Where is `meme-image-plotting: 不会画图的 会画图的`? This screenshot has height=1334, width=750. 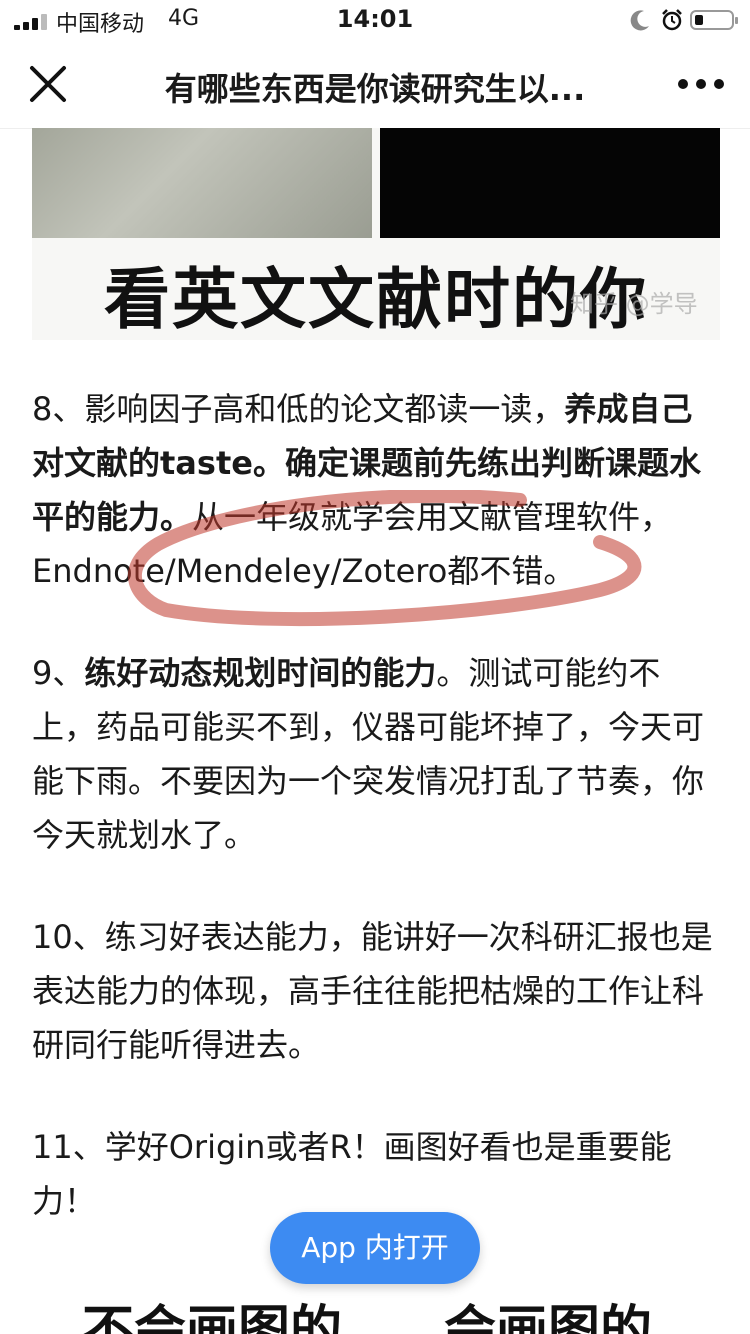
meme-image-plotting: 不会画图的 会画图的 is located at coordinates (375, 1309).